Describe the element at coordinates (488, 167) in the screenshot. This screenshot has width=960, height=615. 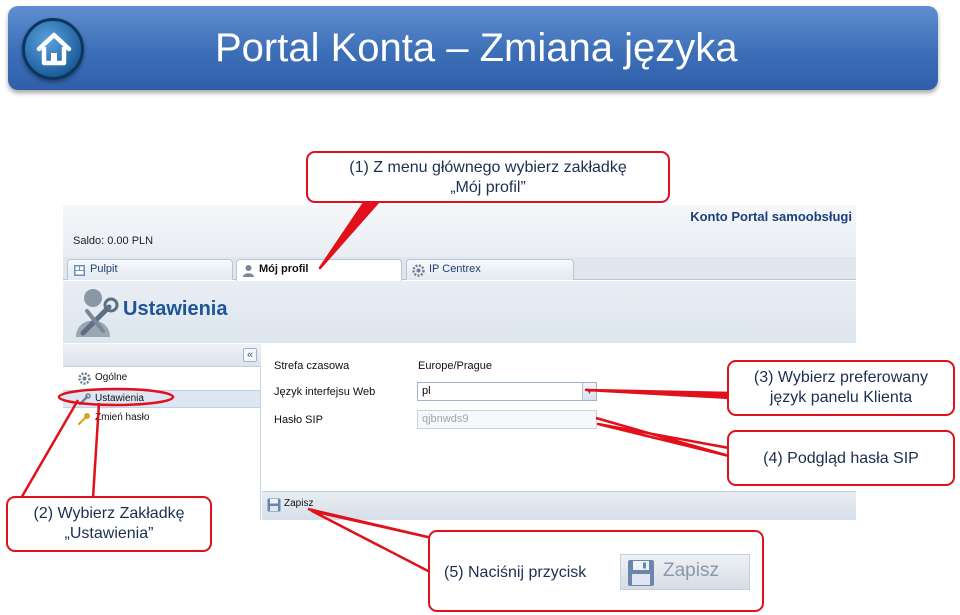
I see `callout-step-1-line-1: (1) Z menu głównego wybierz zakładkę` at that location.